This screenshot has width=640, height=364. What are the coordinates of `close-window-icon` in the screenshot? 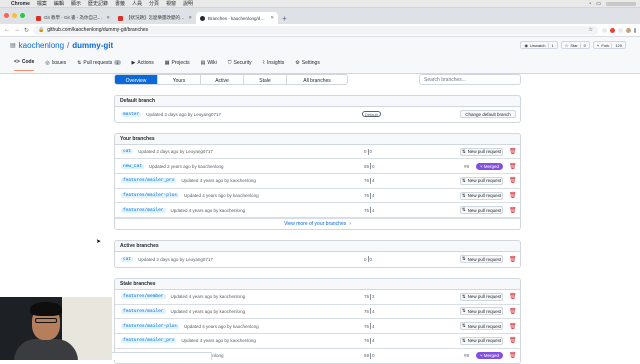 It's located at (6, 15).